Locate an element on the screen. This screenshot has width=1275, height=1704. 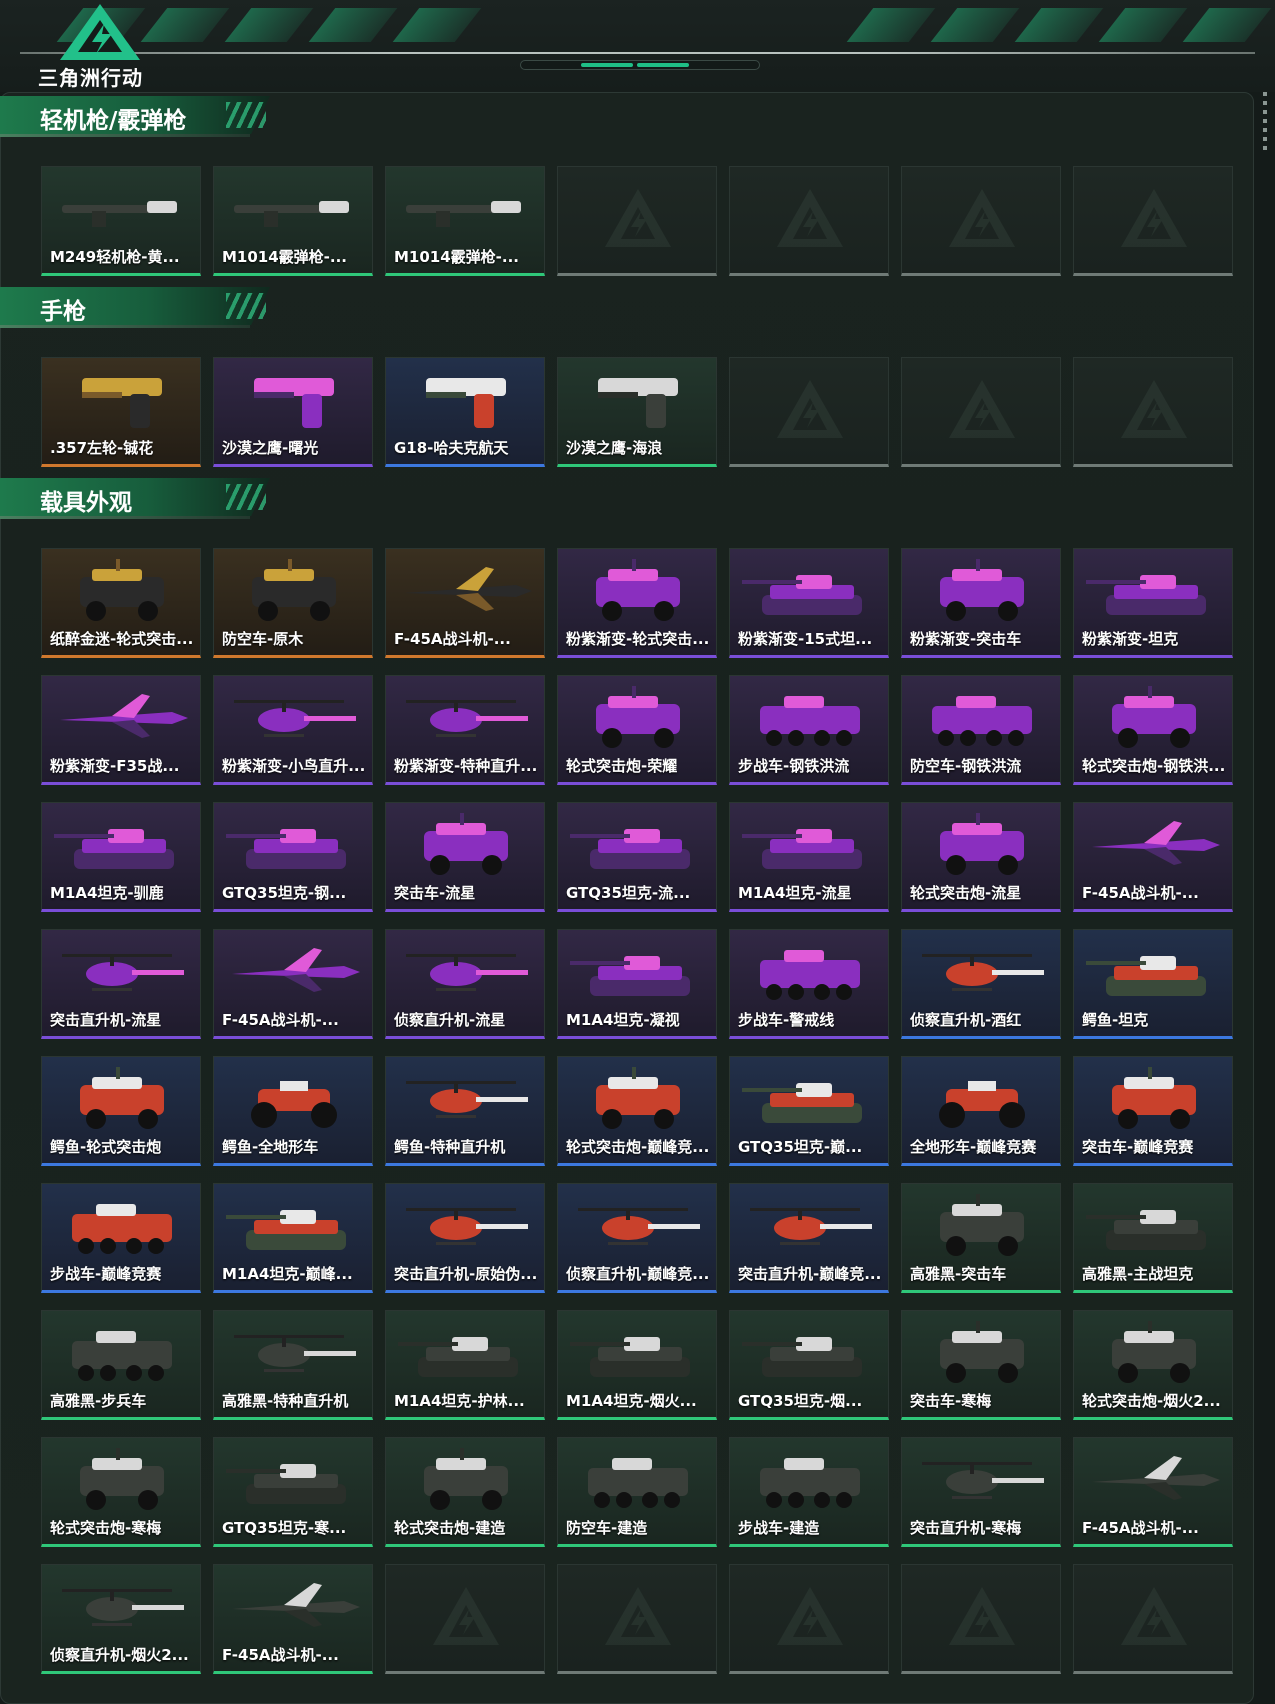
item-label: 粉紫渐变-突击车 is located at coordinates (966, 639).